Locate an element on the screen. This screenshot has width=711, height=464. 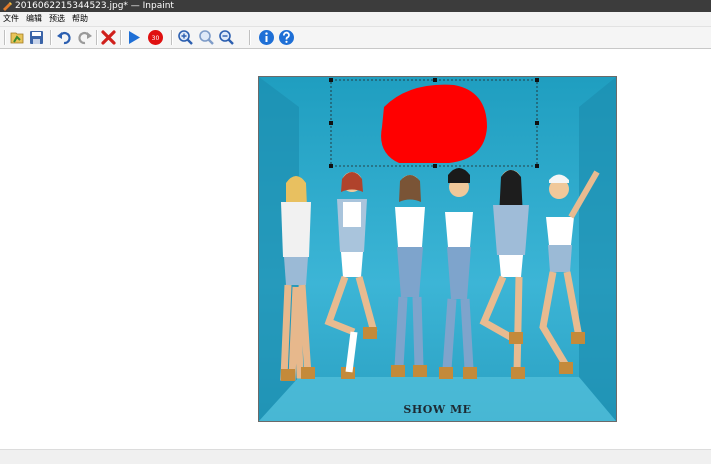
menu-bar: 文件 编辑 预选 帮助 is located at coordinates (355, 19).